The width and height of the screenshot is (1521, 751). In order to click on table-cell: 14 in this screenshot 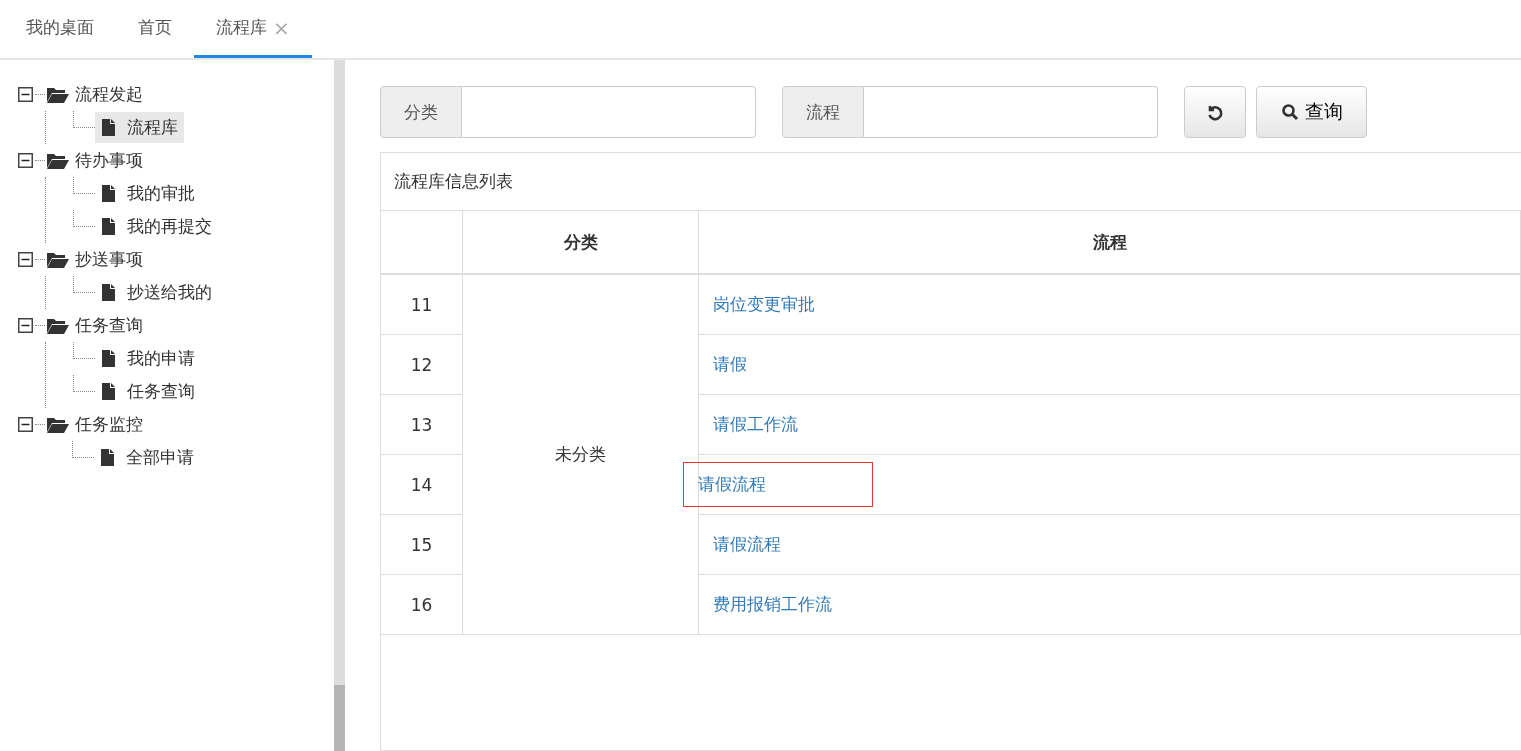, I will do `click(422, 484)`.